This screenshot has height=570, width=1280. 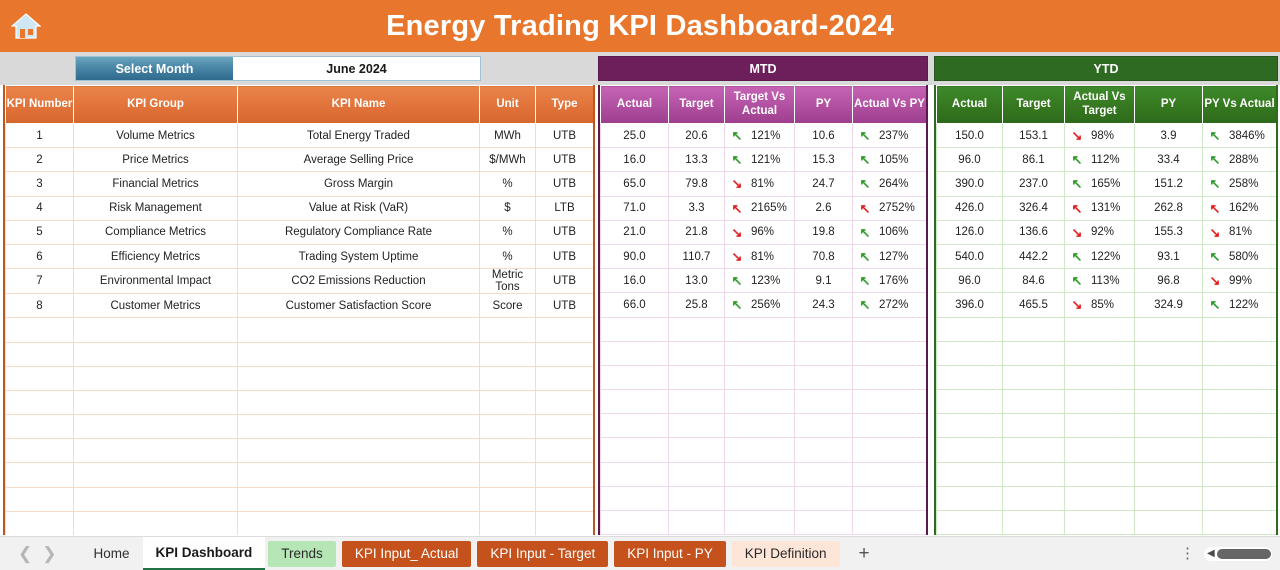 I want to click on table-cell: 150.0, so click(x=969, y=135).